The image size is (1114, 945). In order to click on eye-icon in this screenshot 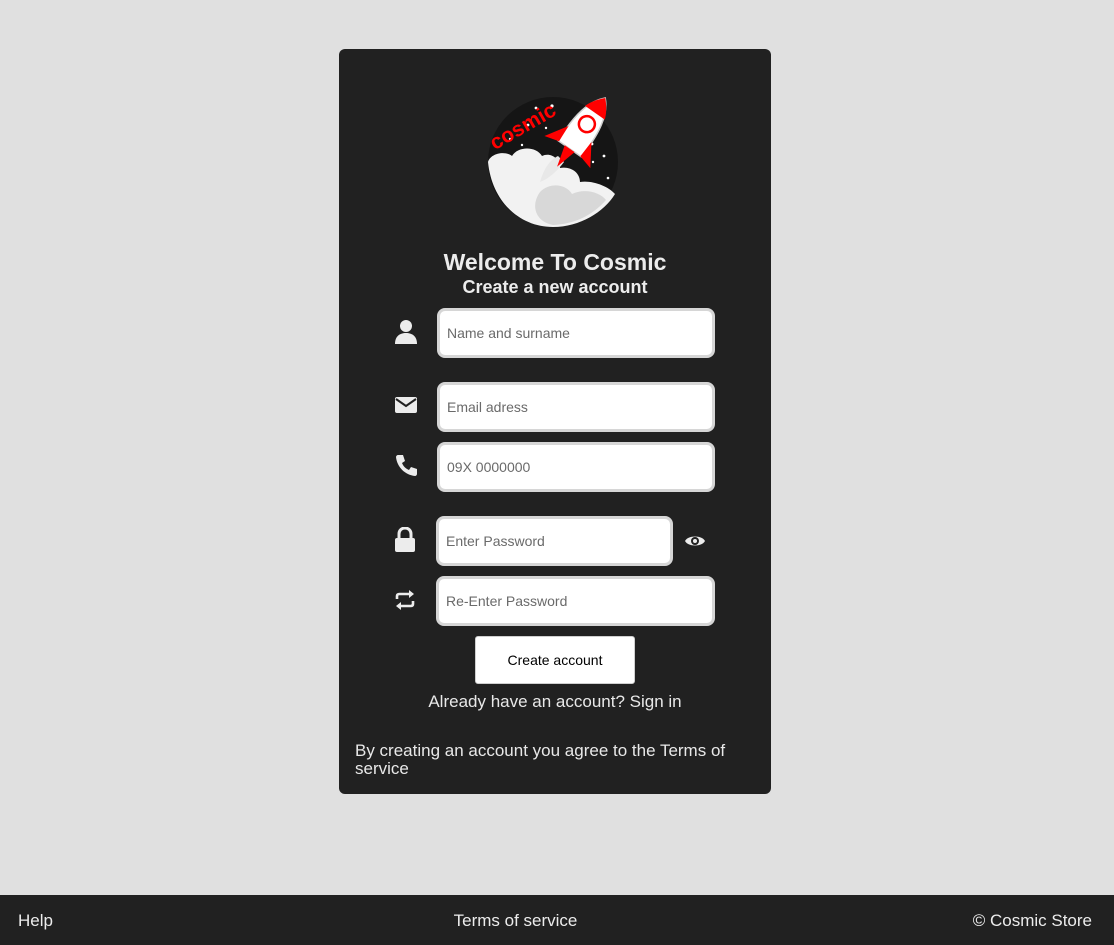, I will do `click(695, 541)`.